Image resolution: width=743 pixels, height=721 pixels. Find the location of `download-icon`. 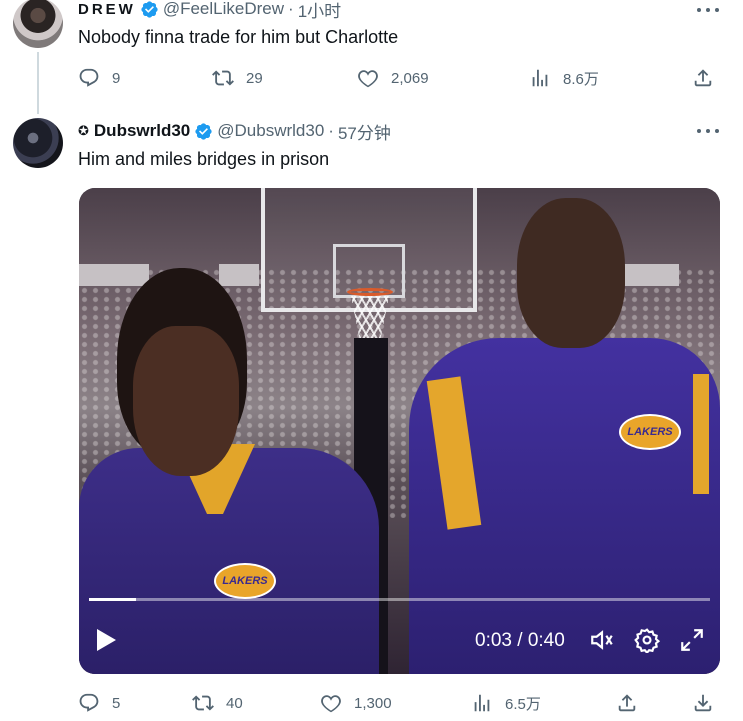

download-icon is located at coordinates (703, 703).